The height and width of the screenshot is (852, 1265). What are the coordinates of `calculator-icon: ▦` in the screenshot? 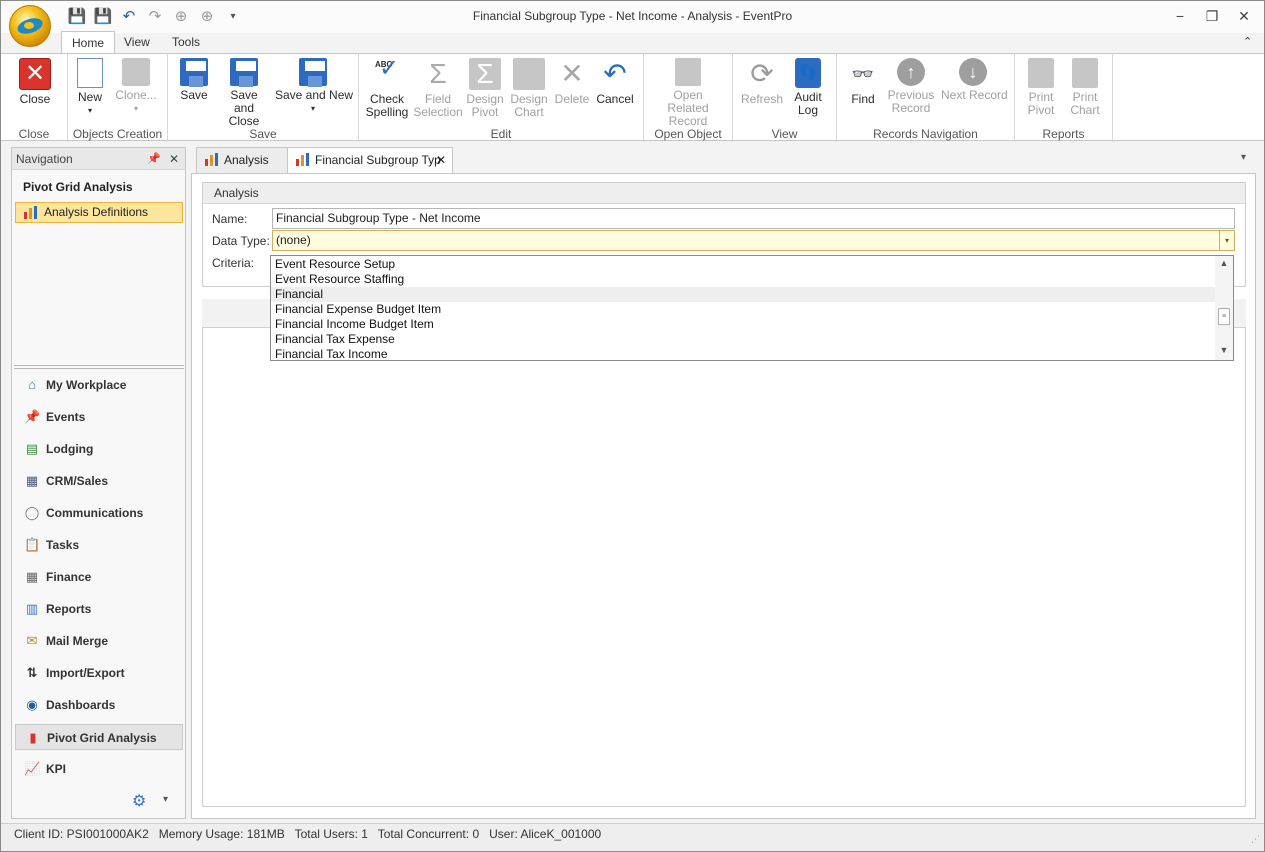 It's located at (32, 576).